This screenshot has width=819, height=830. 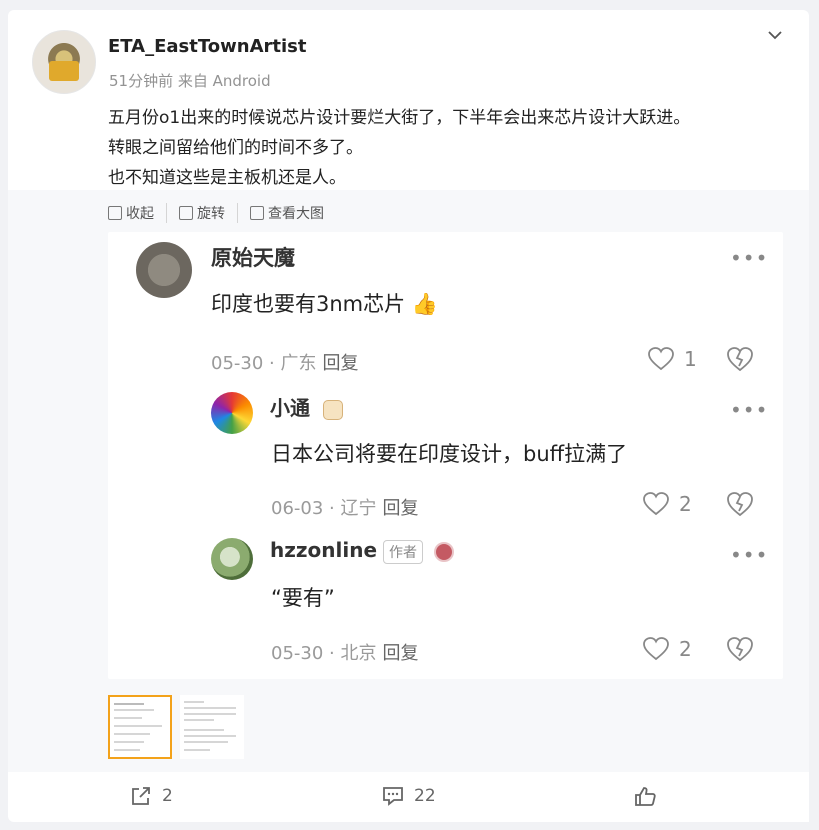 I want to click on commenter-name-text: hzzonline, so click(x=324, y=550).